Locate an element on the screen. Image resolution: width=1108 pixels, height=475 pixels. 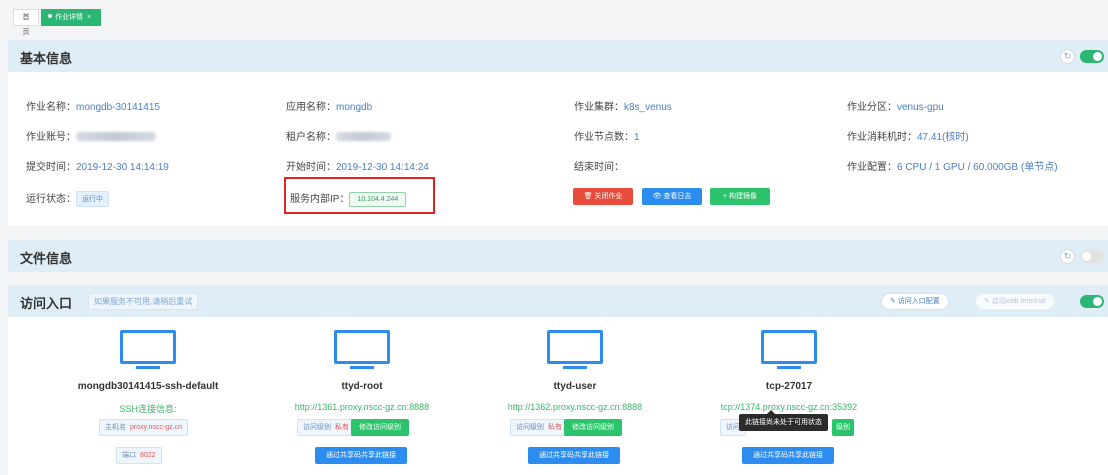
card-name: tcp-27017 is located at coordinates (789, 386).